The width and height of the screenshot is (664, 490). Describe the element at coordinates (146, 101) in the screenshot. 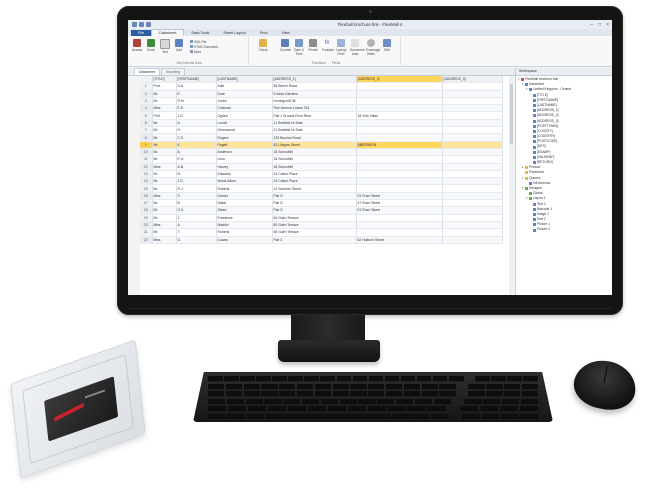

I see `row-number: 3` at that location.